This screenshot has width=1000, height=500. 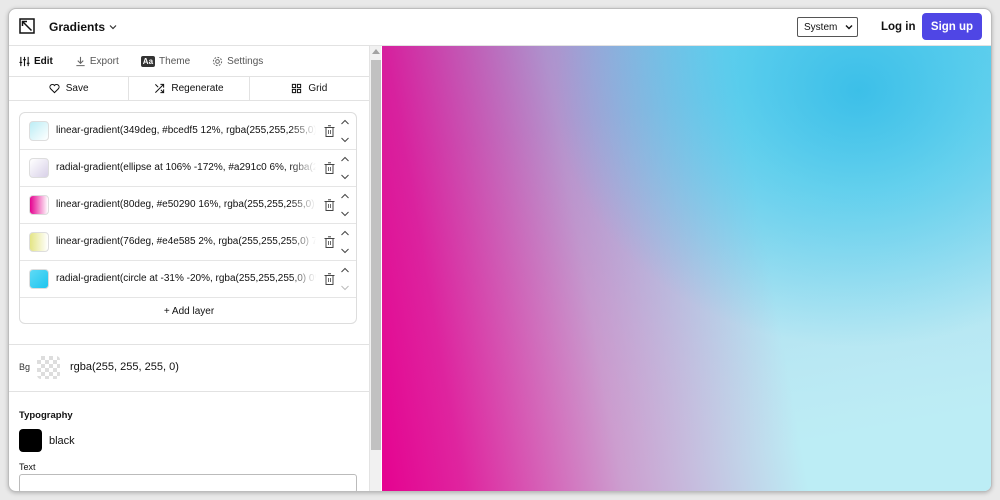 What do you see at coordinates (160, 88) in the screenshot?
I see `shuffle-icon` at bounding box center [160, 88].